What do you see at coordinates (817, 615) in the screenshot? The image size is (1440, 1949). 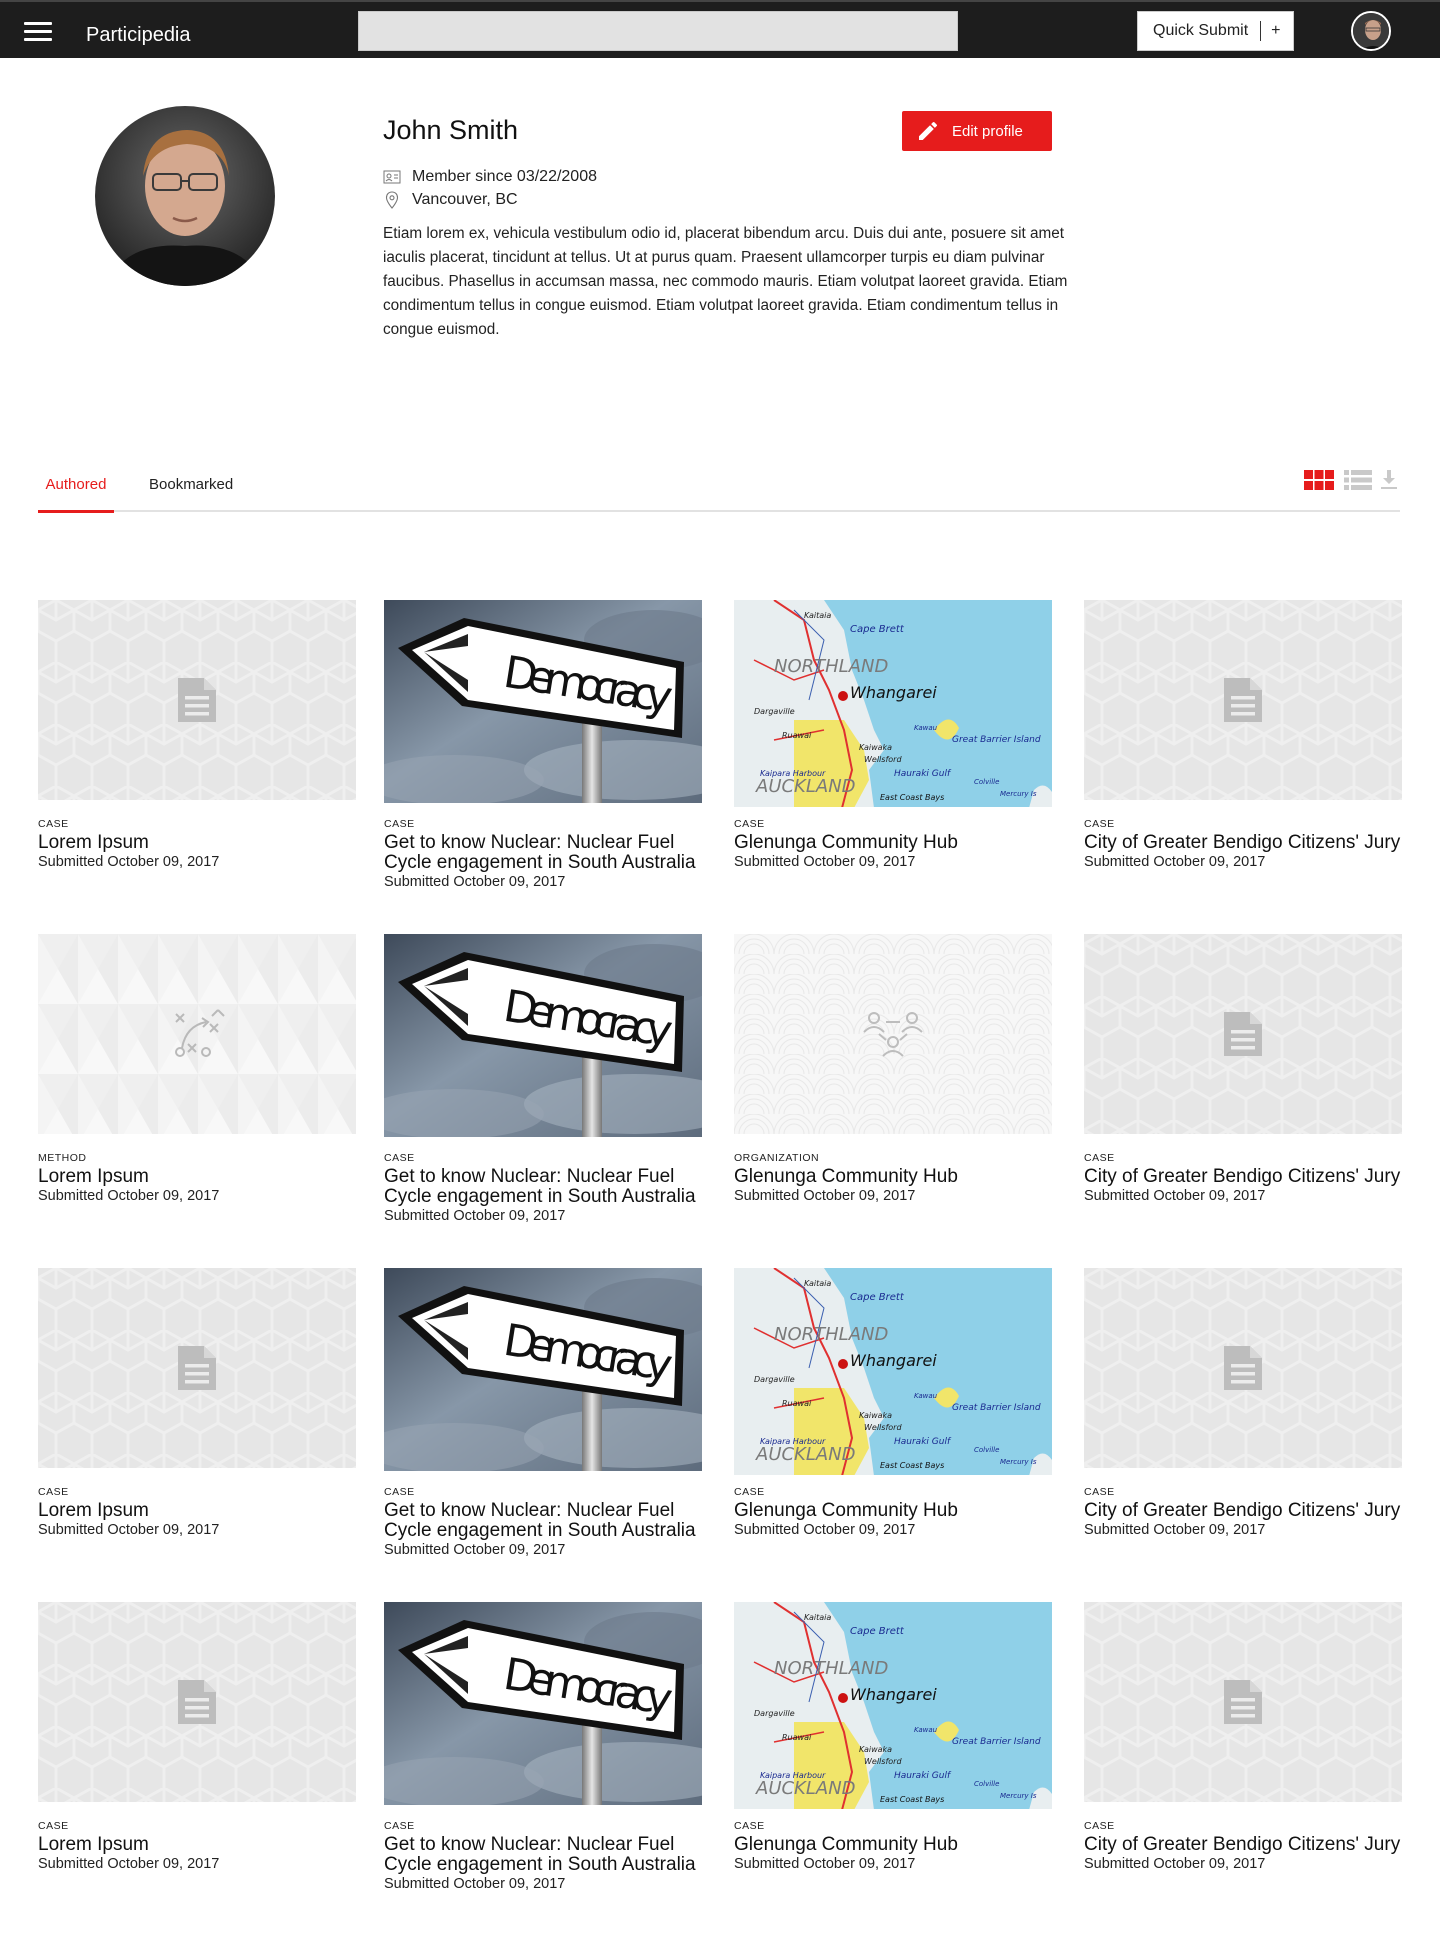 I see `map-label: Kaitaia` at bounding box center [817, 615].